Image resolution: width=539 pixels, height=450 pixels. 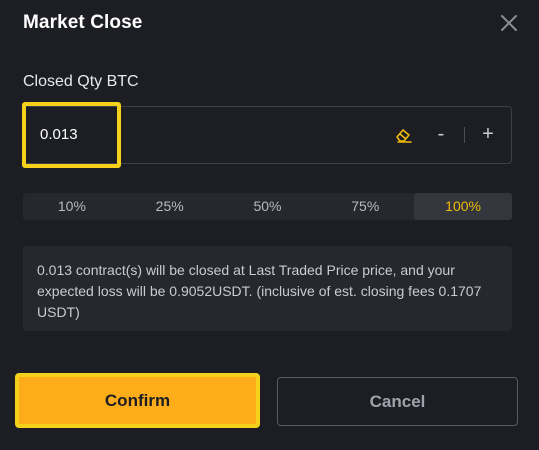 What do you see at coordinates (170, 206) in the screenshot?
I see `percent-option-25: 25%` at bounding box center [170, 206].